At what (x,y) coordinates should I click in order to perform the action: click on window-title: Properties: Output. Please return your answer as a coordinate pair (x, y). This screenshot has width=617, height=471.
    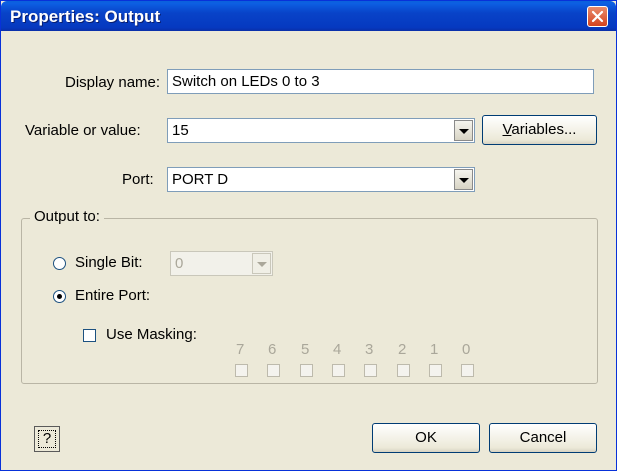
    Looking at the image, I should click on (85, 16).